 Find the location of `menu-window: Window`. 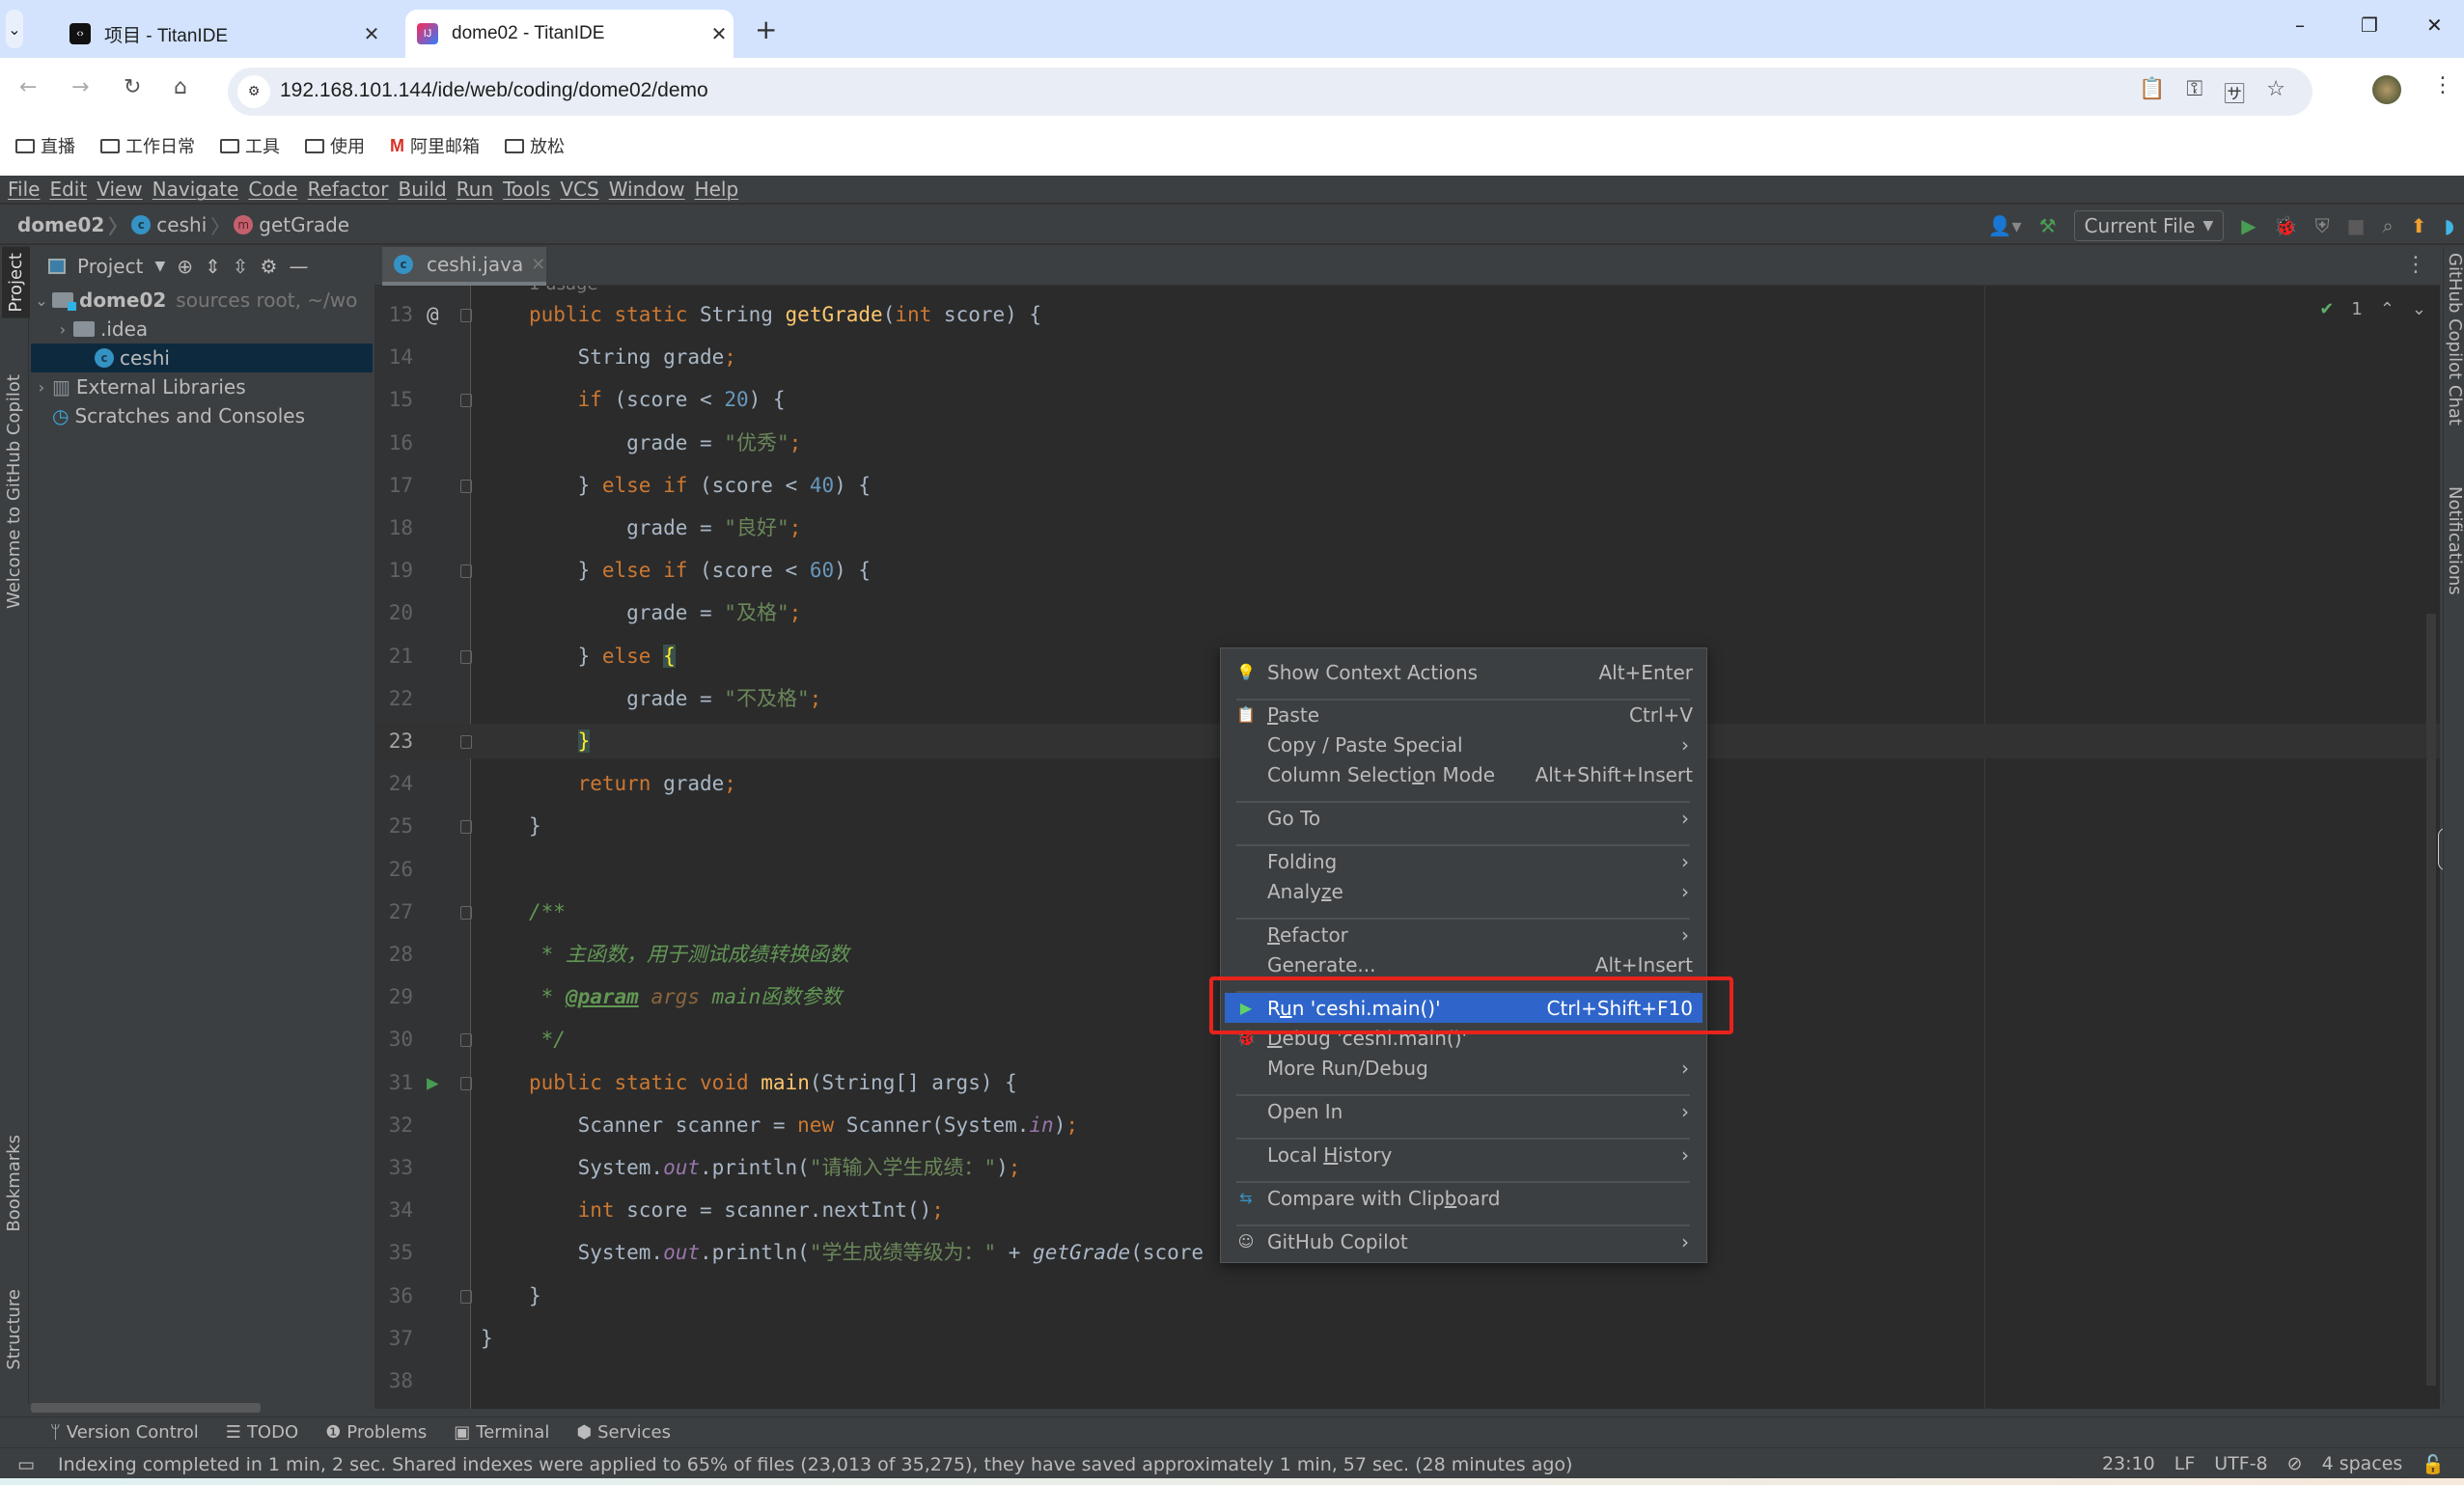

menu-window: Window is located at coordinates (647, 189).